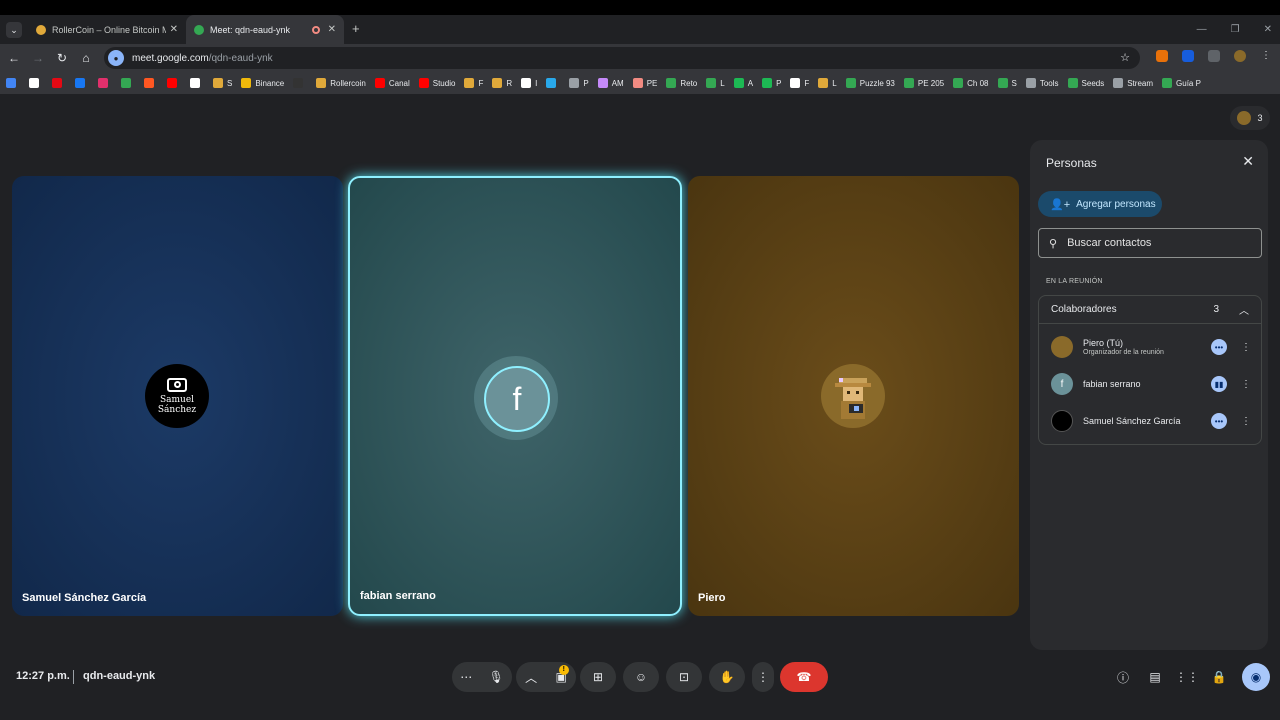 The width and height of the screenshot is (1280, 720). I want to click on fox-extension-icon, so click(1162, 56).